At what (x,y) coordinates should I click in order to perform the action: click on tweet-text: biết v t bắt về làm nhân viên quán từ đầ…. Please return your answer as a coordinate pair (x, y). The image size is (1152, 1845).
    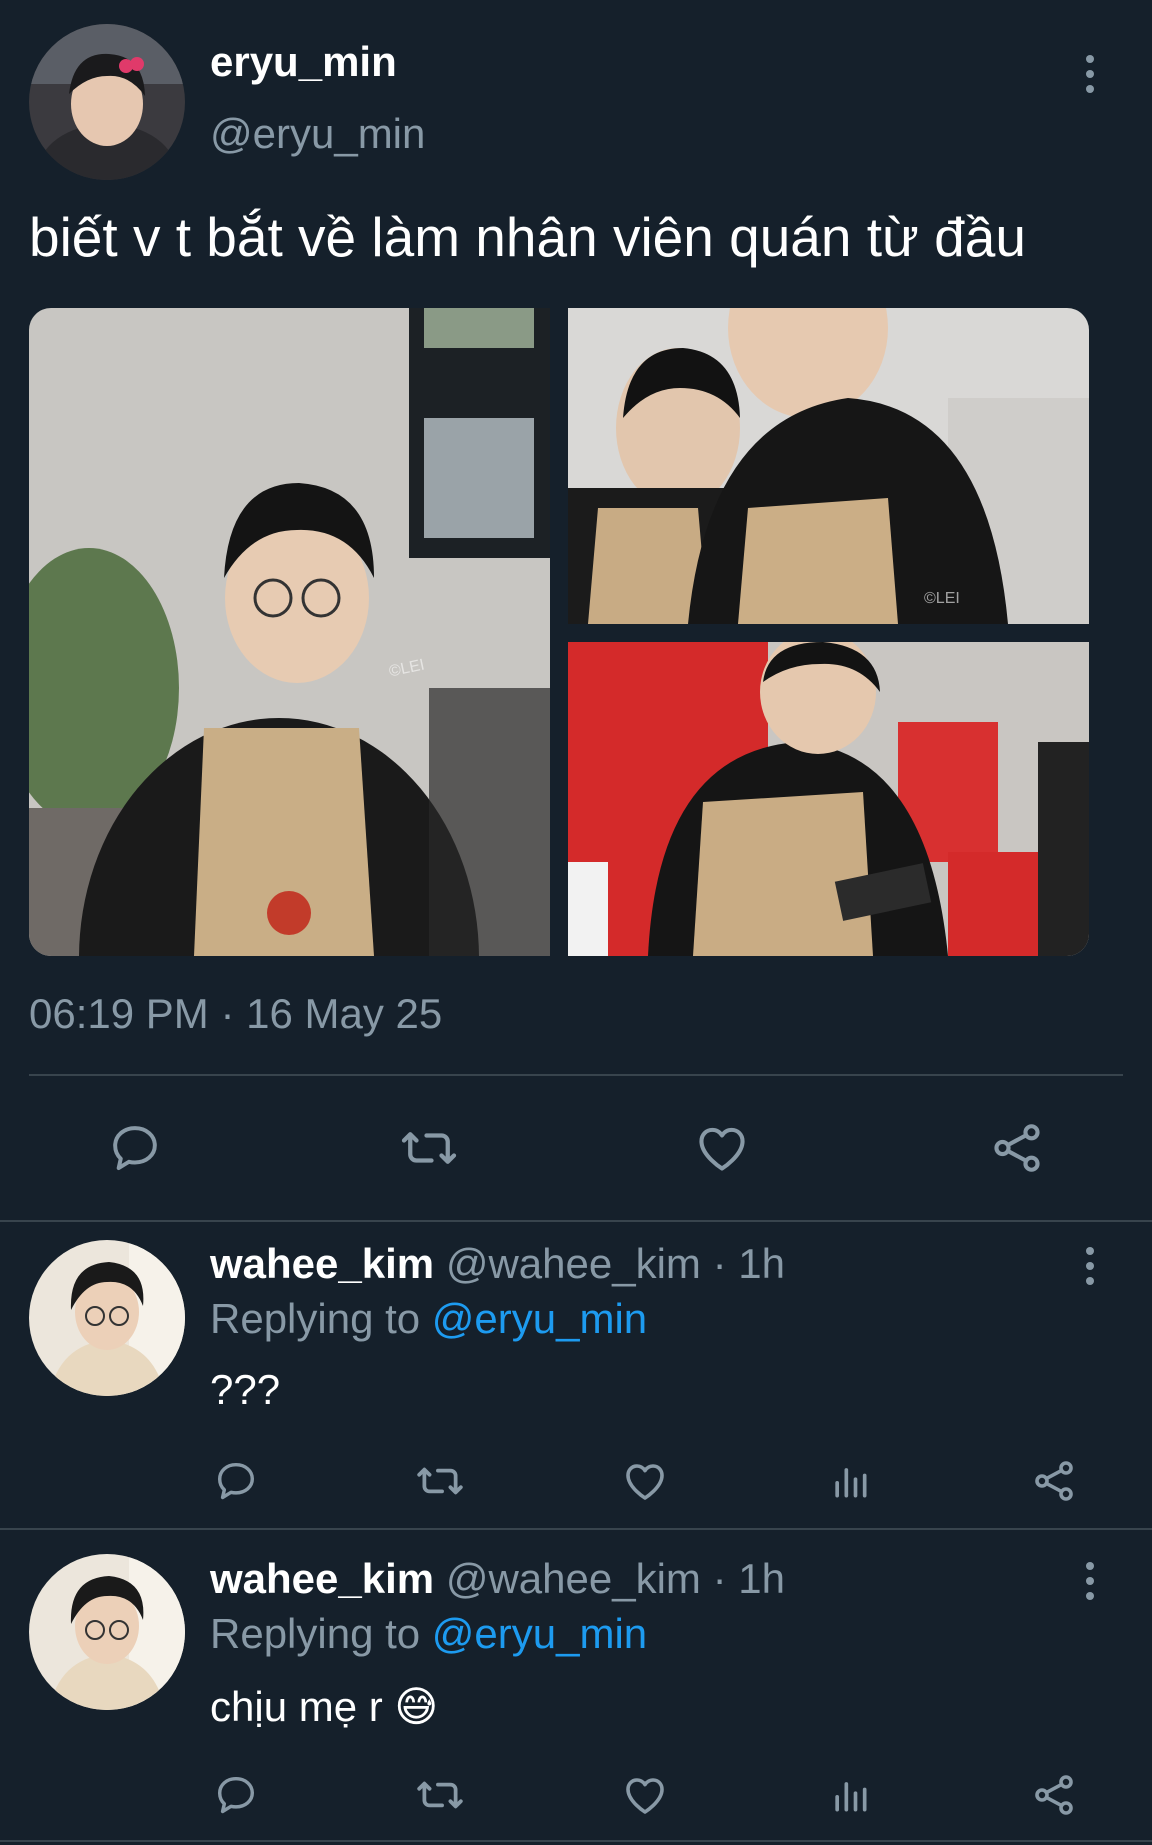
    Looking at the image, I should click on (527, 237).